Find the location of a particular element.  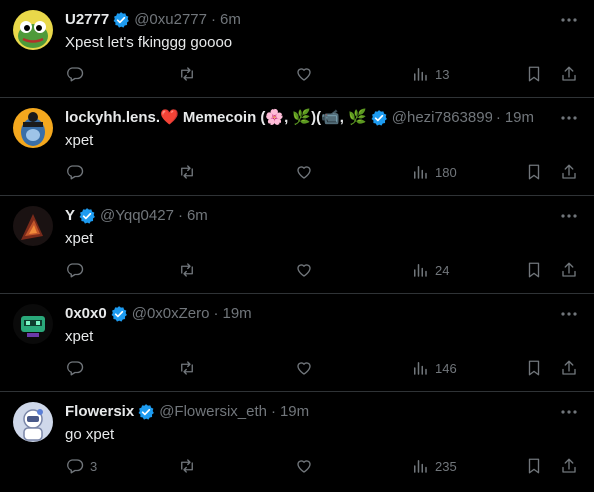

tweet-actions: 24 is located at coordinates (322, 270).